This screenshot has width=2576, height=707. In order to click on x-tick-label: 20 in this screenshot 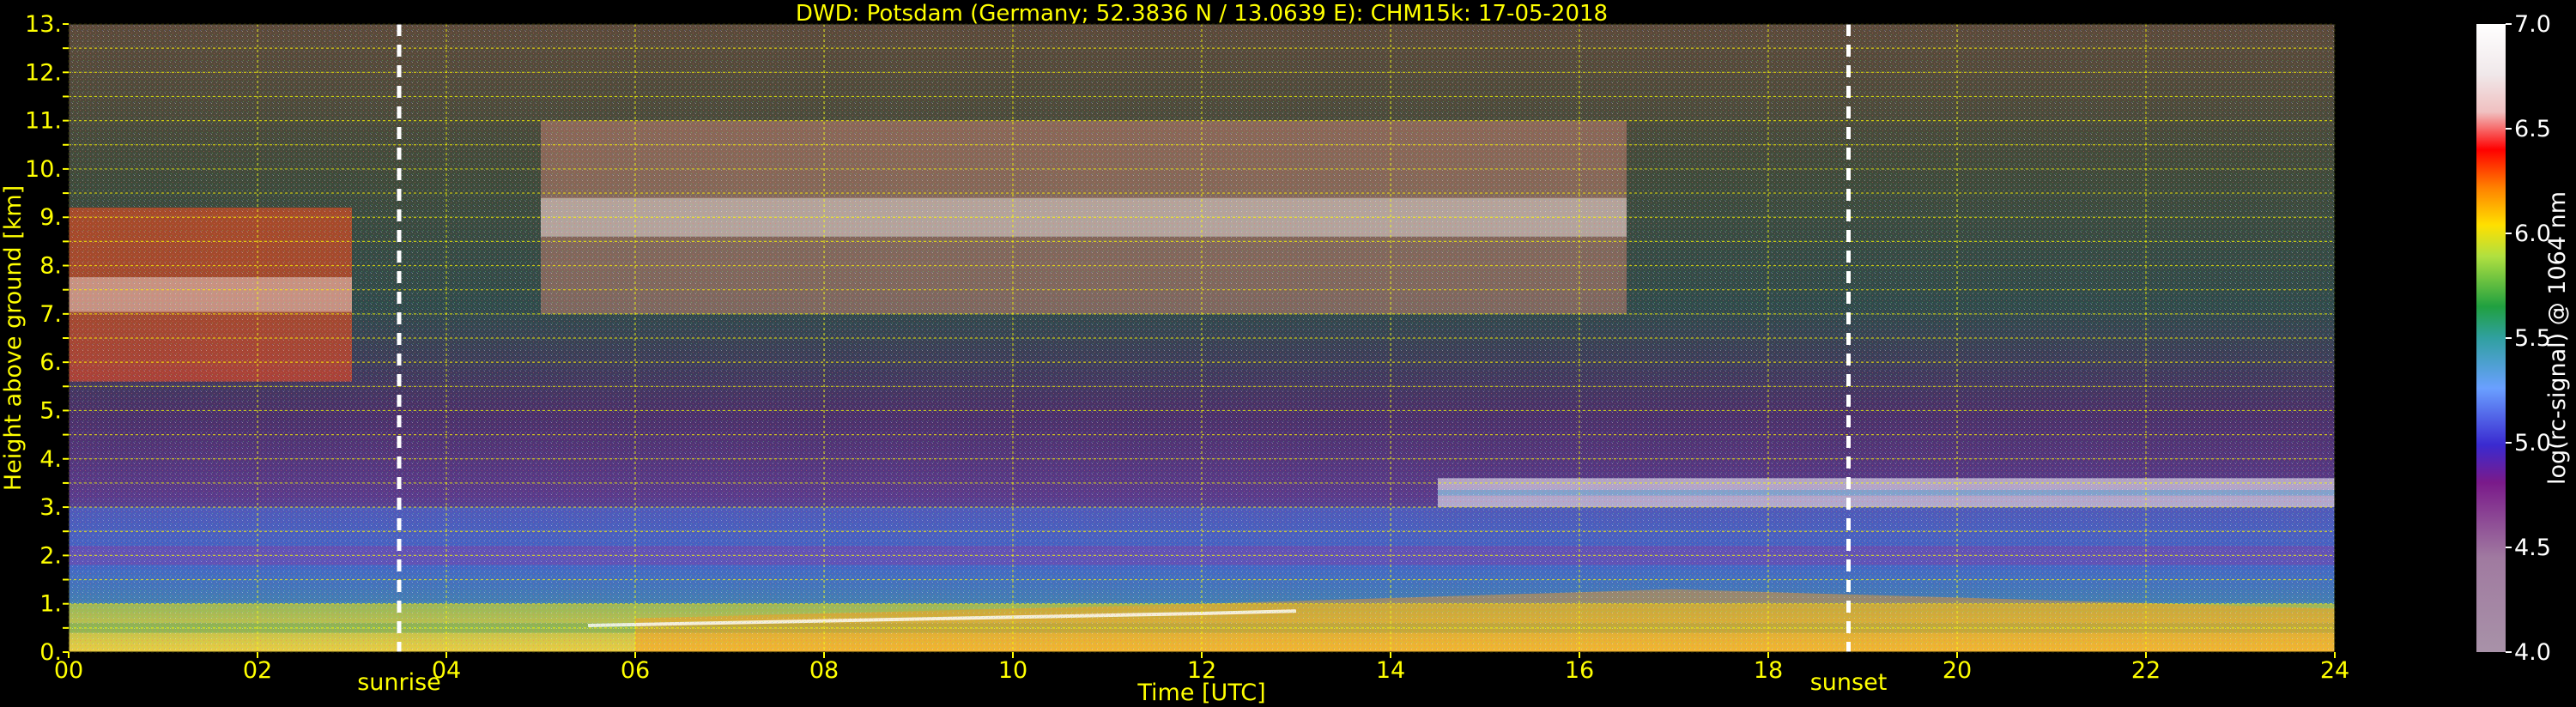, I will do `click(1957, 670)`.